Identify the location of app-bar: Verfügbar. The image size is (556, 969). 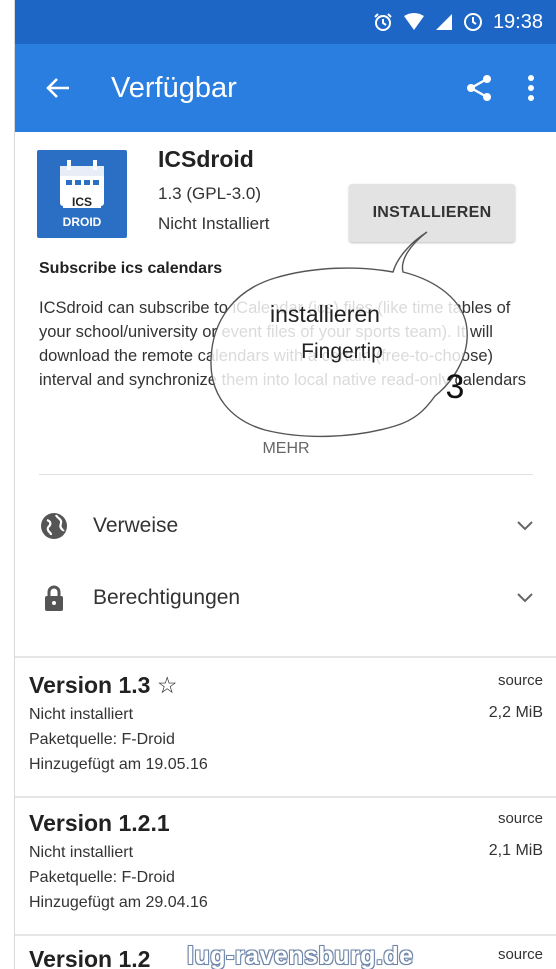
(285, 88).